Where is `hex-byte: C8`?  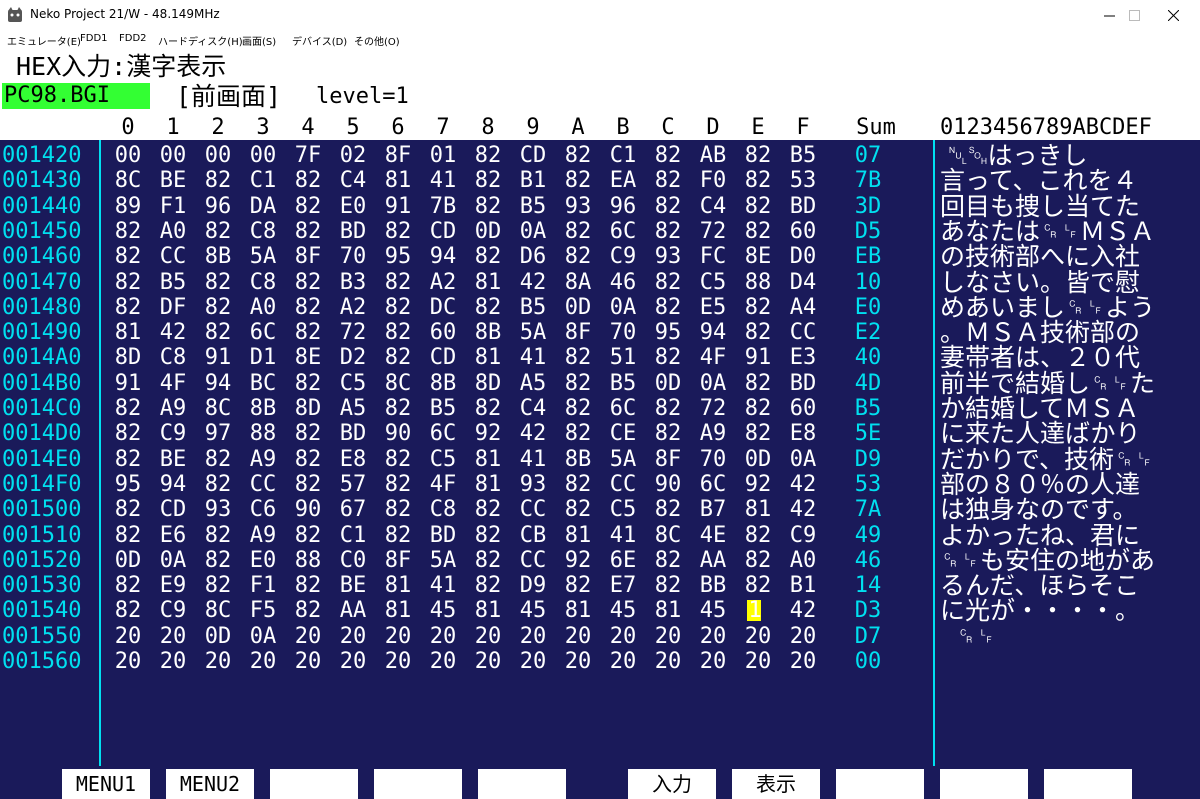
hex-byte: C8 is located at coordinates (263, 282).